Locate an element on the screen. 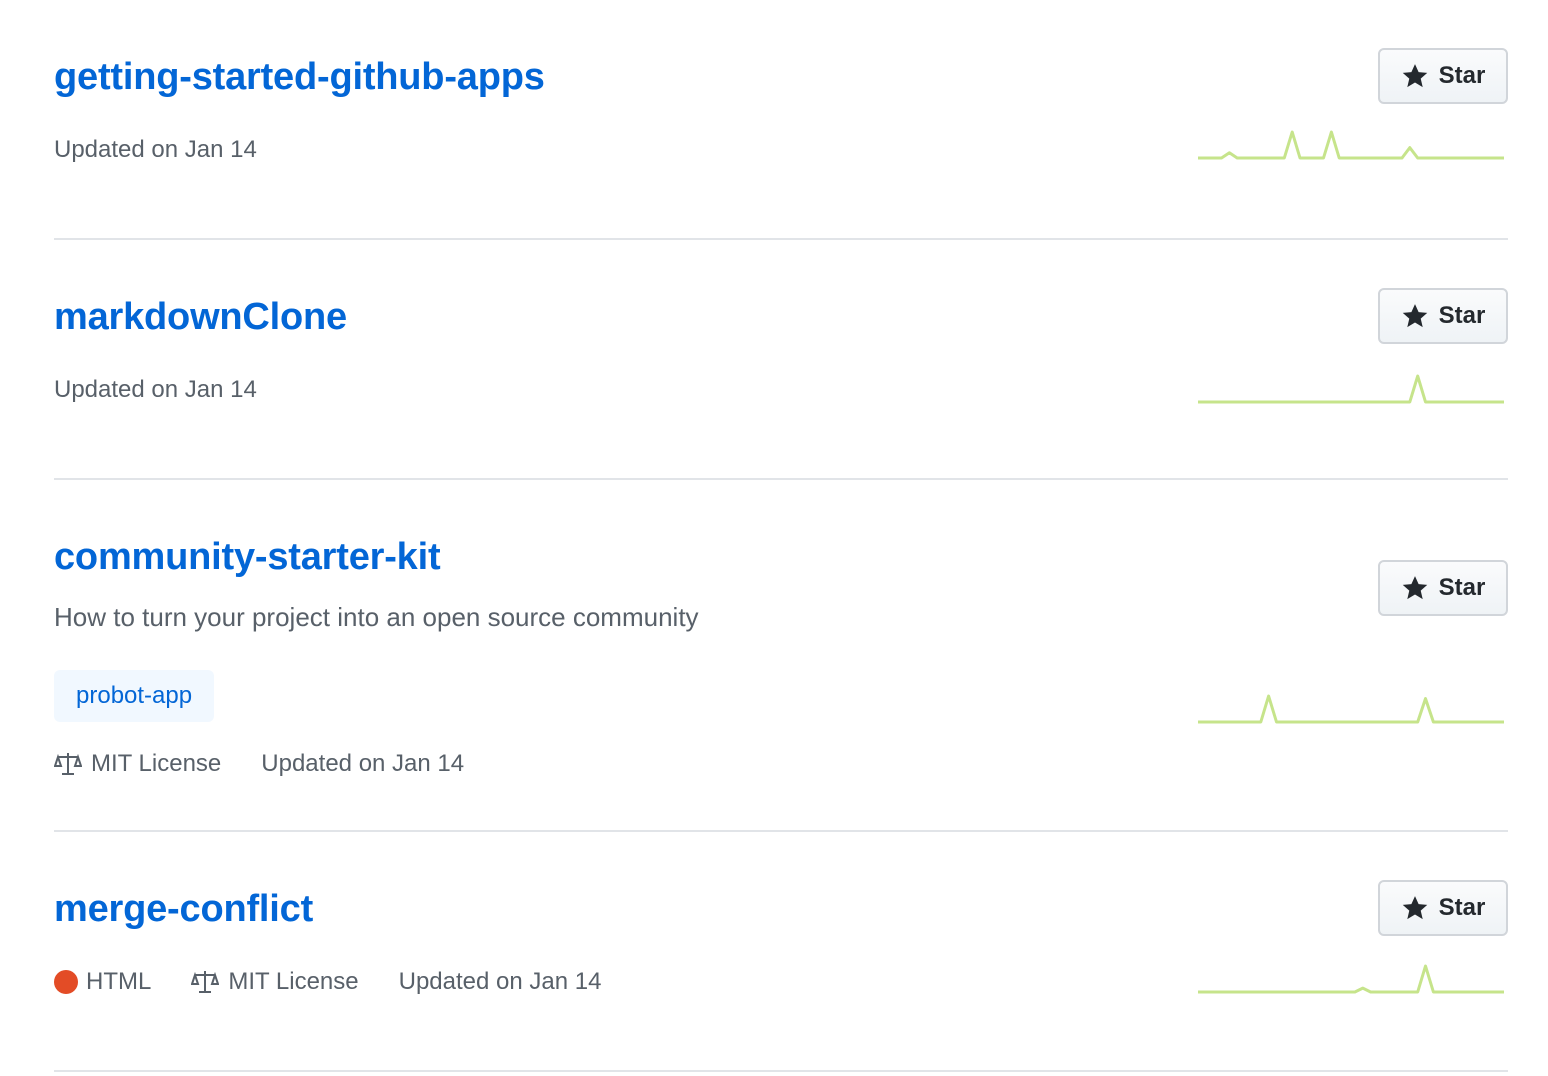 The image size is (1548, 1076). repo-meta: MIT License Updated on Jan 14 is located at coordinates (279, 764).